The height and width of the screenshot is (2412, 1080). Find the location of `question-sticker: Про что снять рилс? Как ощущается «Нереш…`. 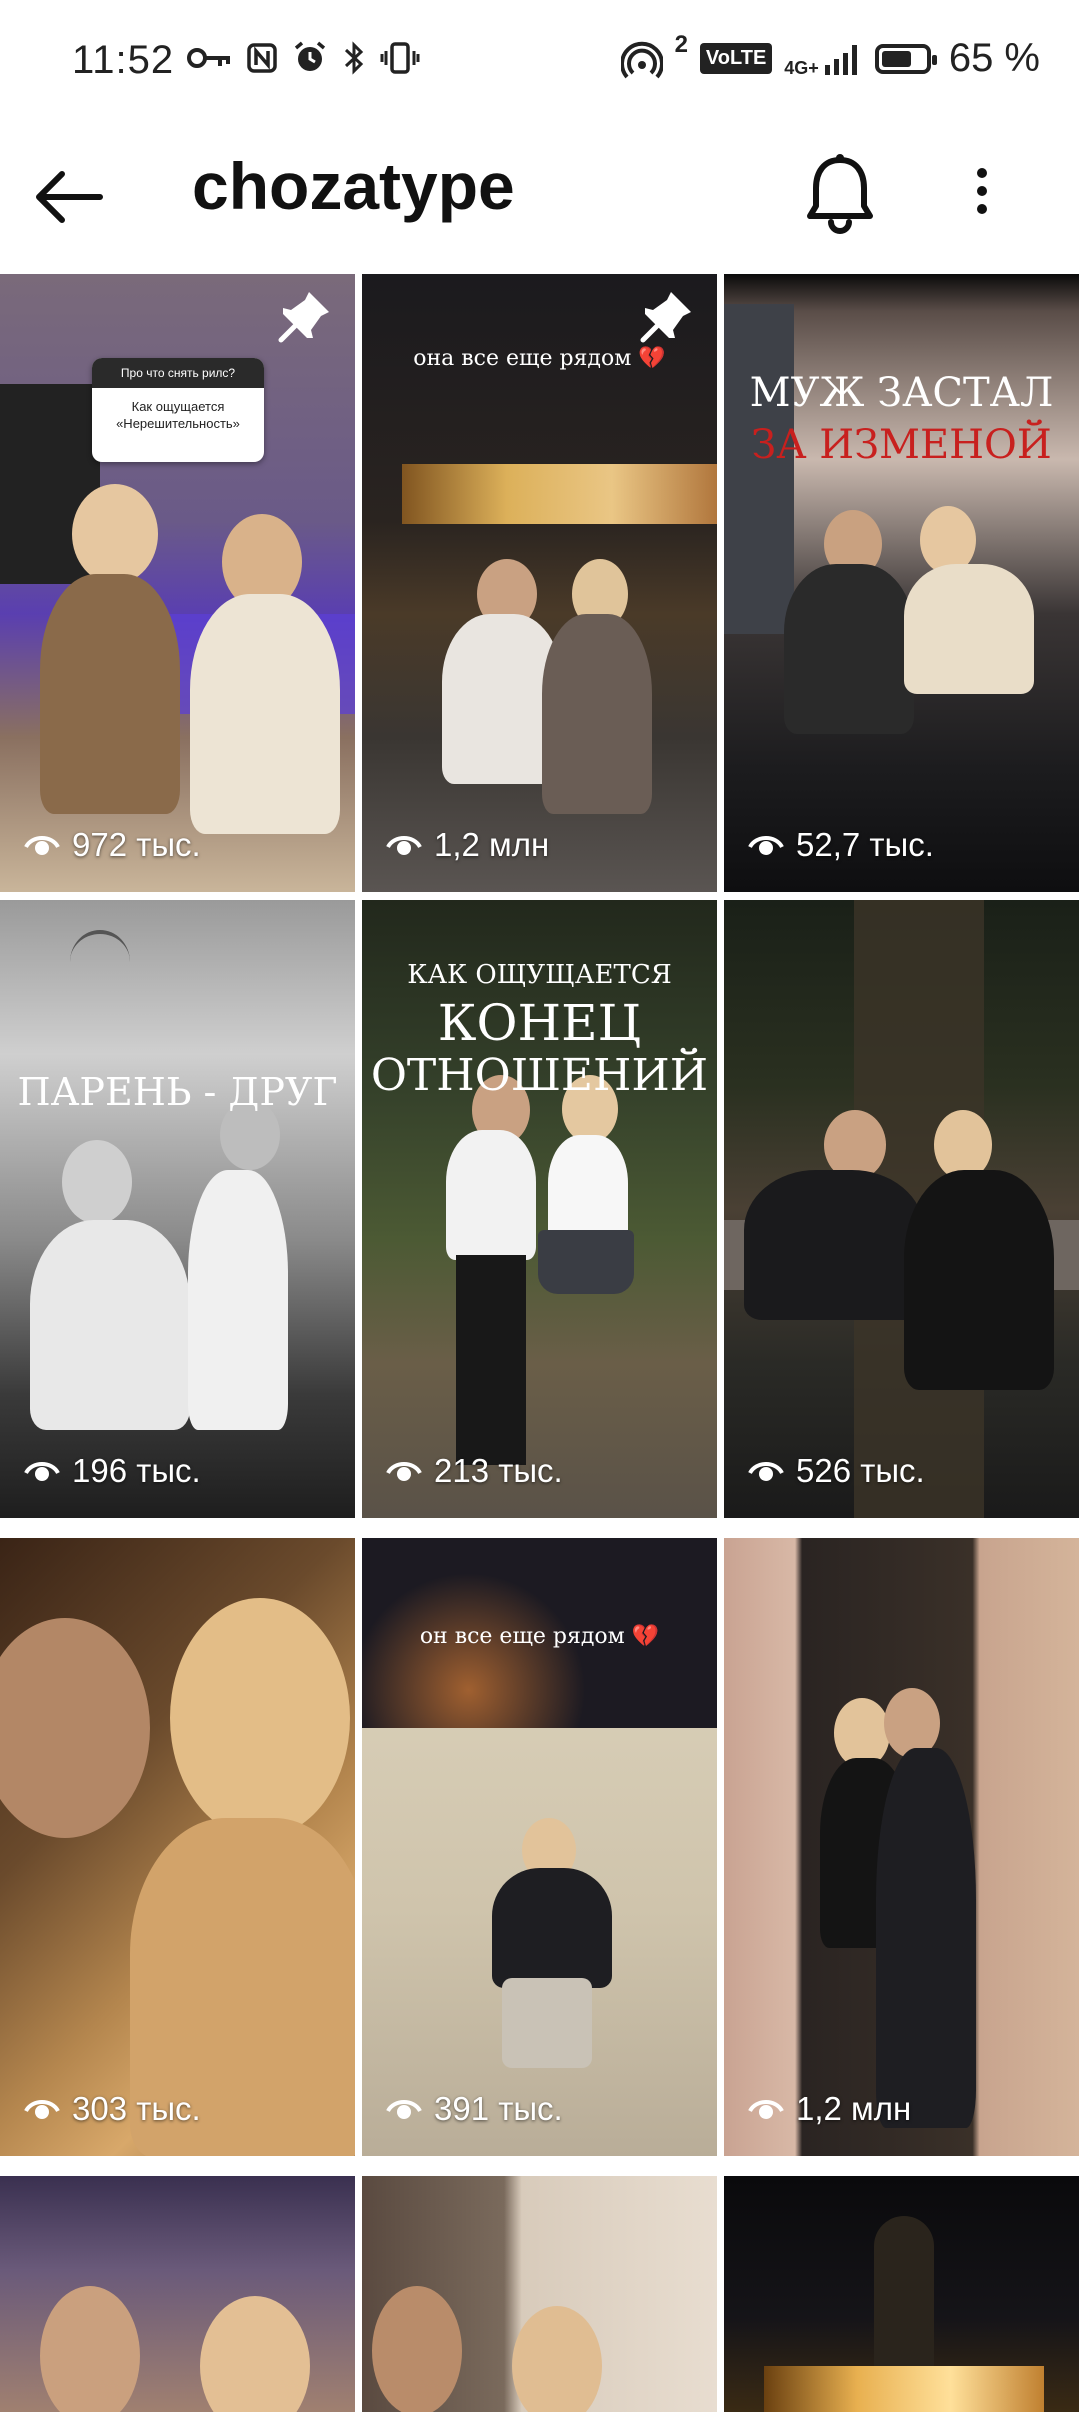

question-sticker: Про что снять рилс? Как ощущается «Нереш… is located at coordinates (178, 410).